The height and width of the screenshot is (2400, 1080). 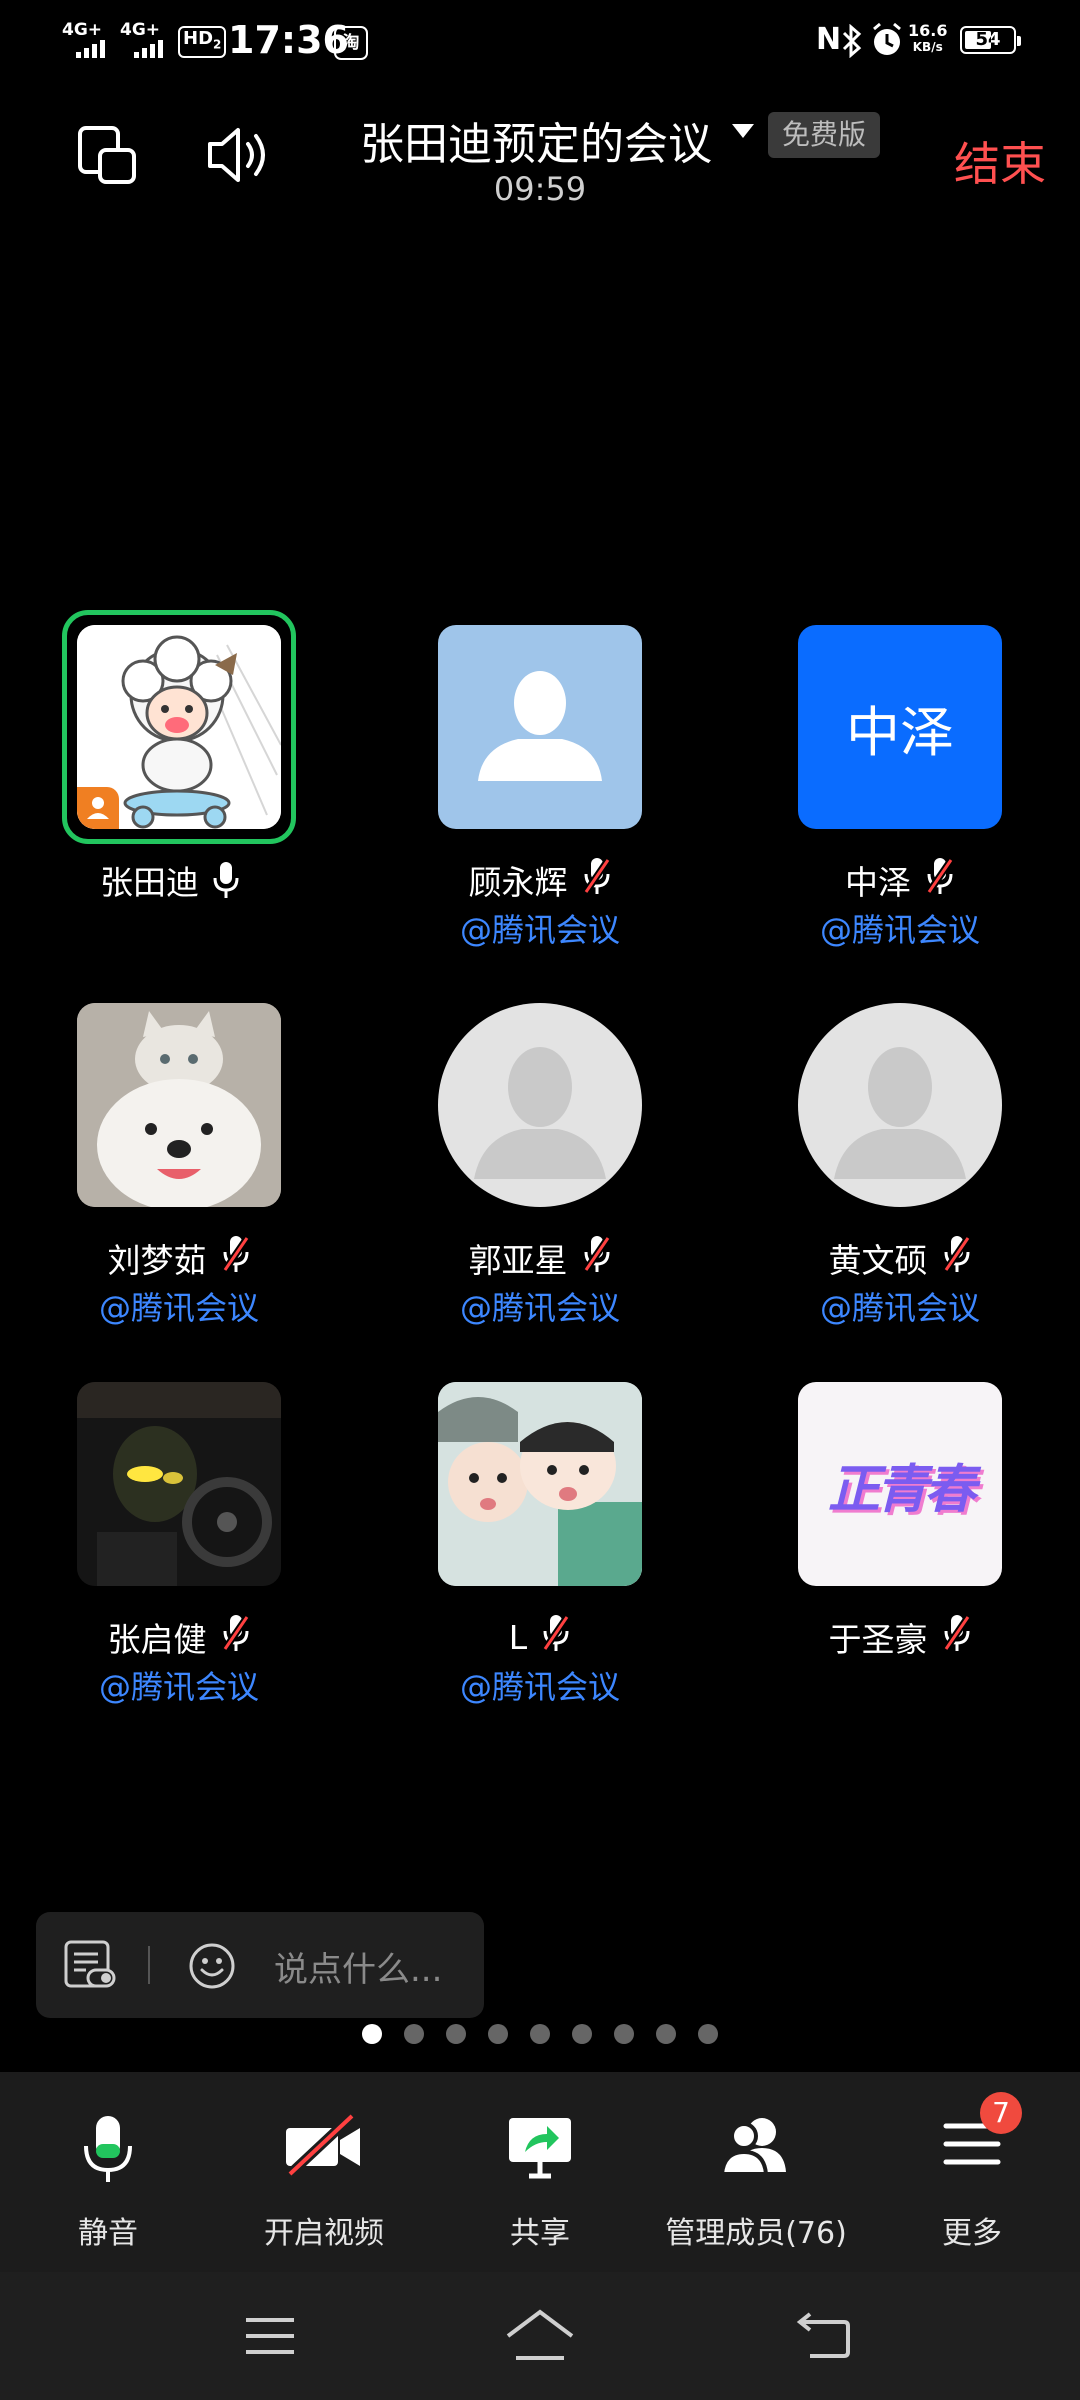 What do you see at coordinates (157, 1260) in the screenshot?
I see `participant-name-text: 刘梦茹` at bounding box center [157, 1260].